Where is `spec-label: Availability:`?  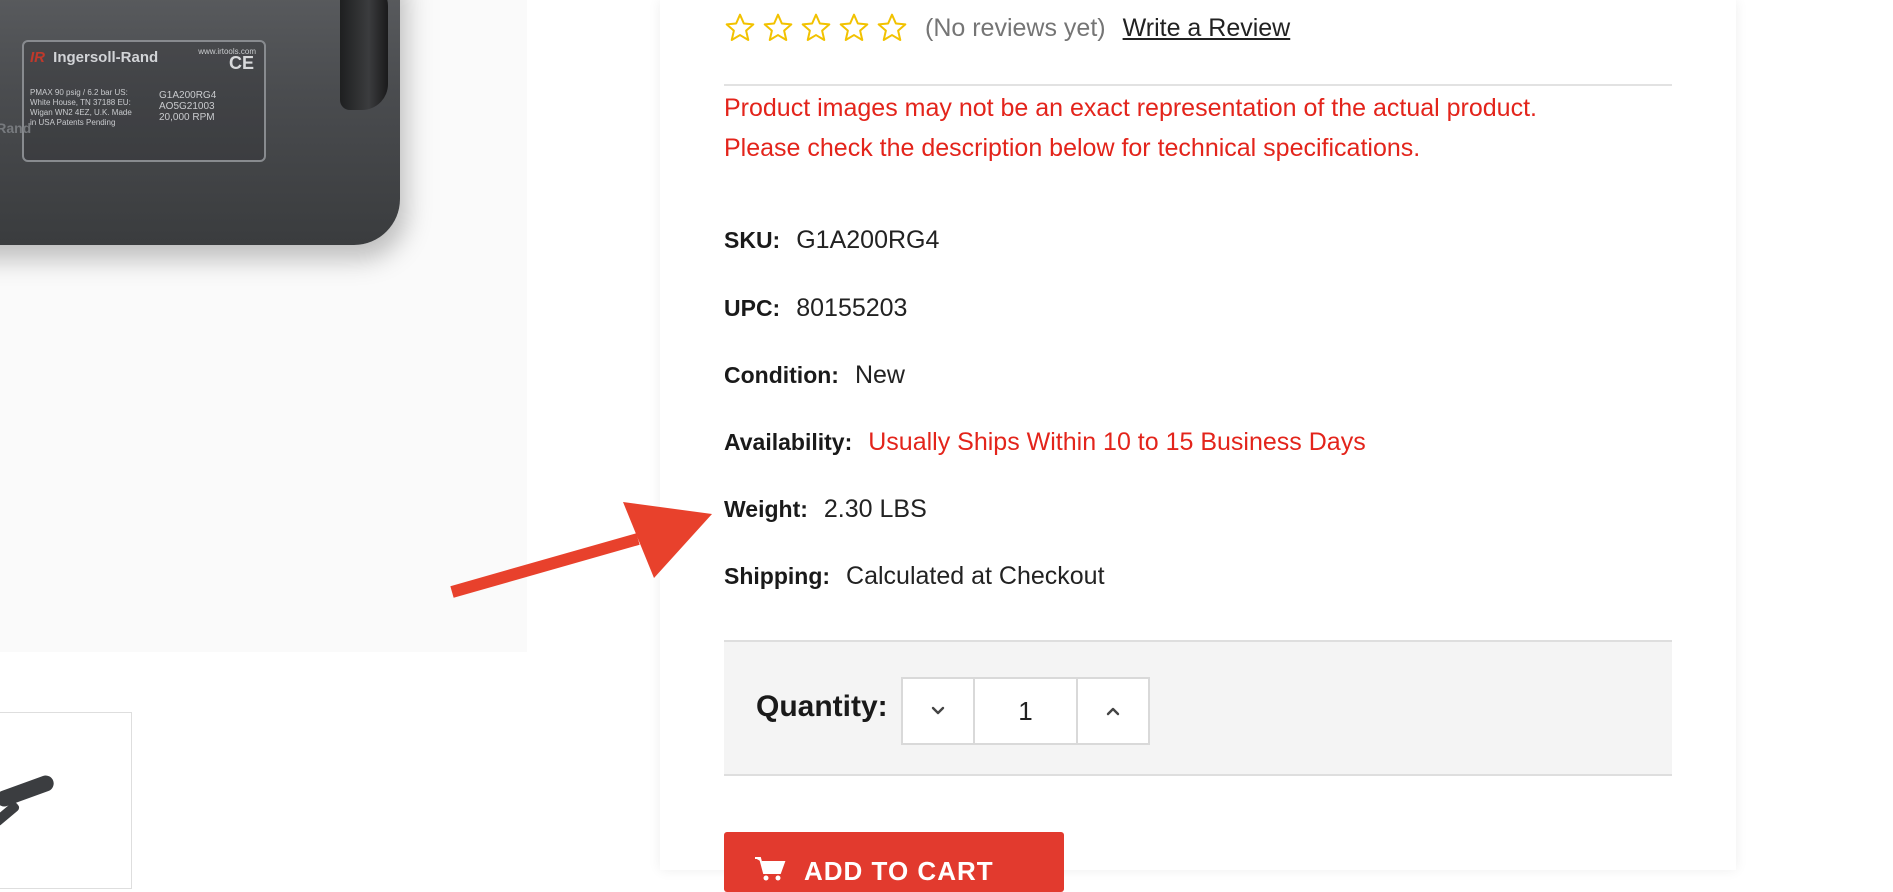
spec-label: Availability: is located at coordinates (788, 441).